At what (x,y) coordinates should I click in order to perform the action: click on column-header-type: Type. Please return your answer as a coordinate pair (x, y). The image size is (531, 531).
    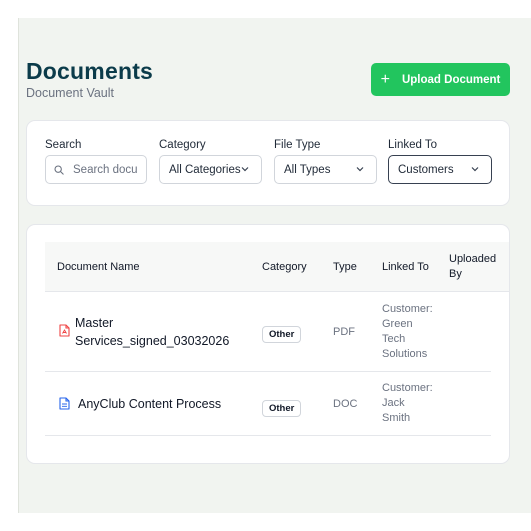
    Looking at the image, I should click on (345, 267).